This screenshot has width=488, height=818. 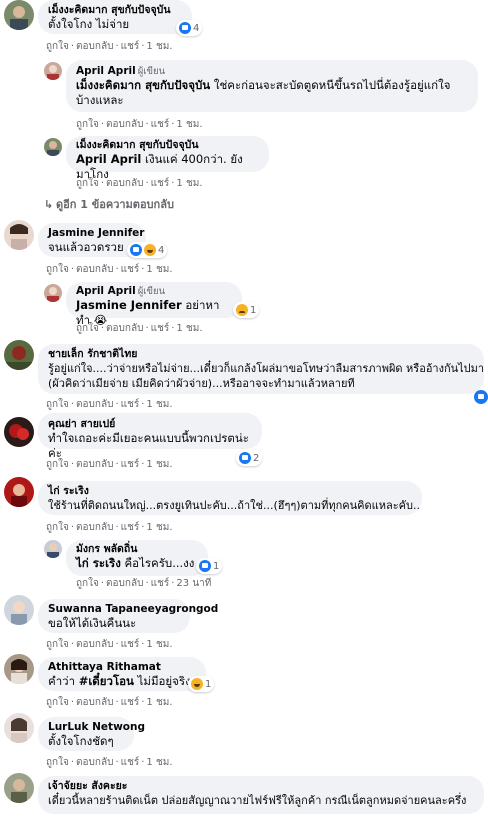 I want to click on mention-link: ไก่ ระเริง, so click(x=98, y=563).